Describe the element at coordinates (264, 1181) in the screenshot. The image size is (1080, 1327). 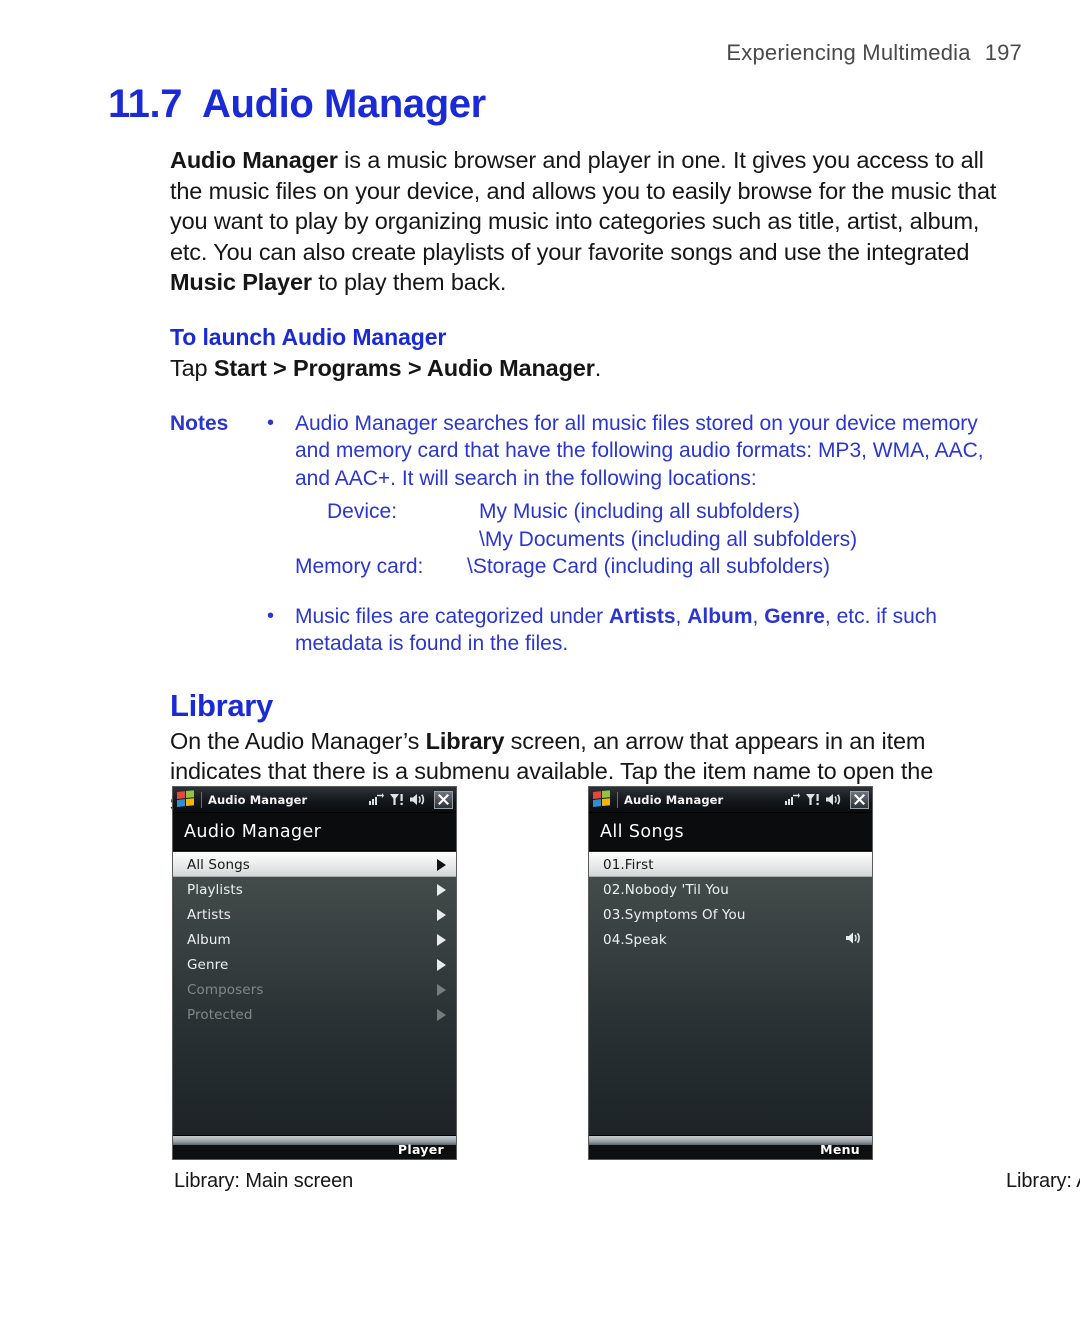
I see `figure-caption: Library: Main screen` at that location.